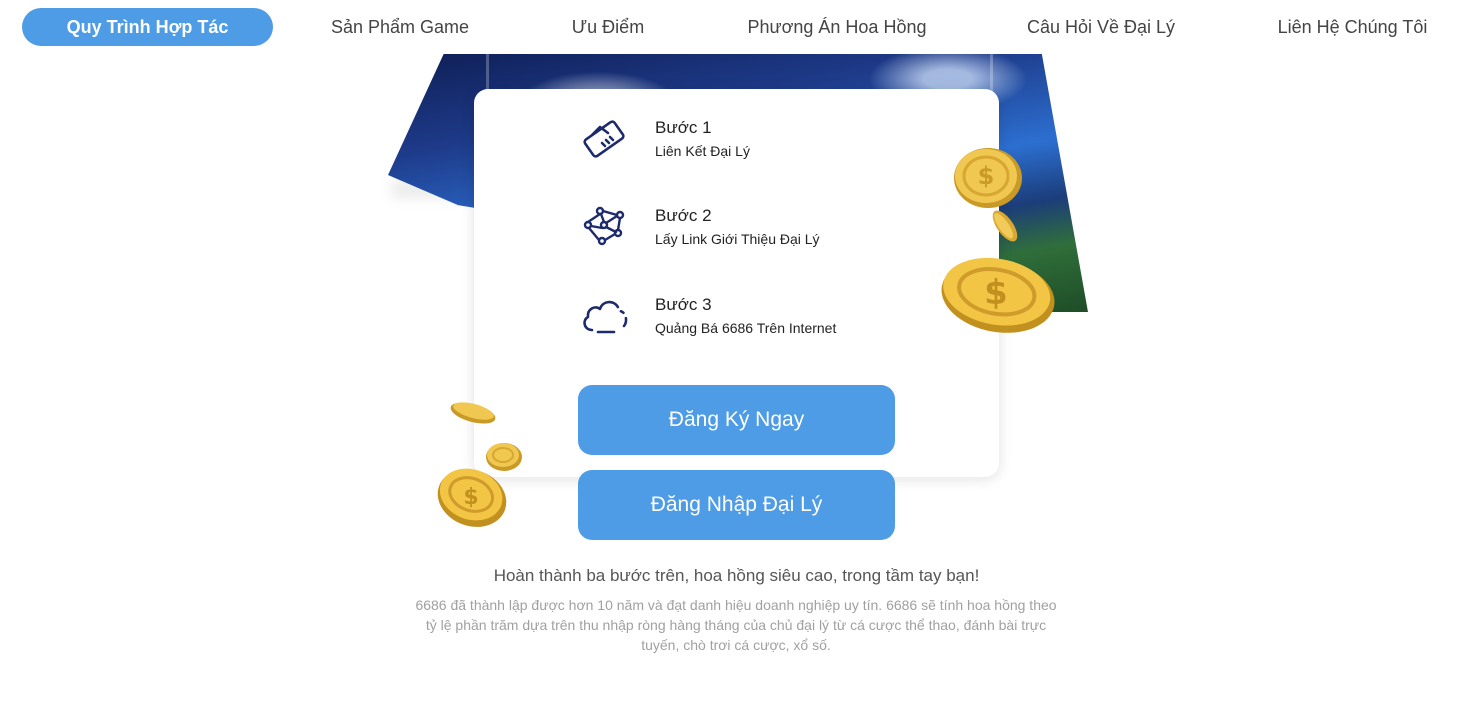  Describe the element at coordinates (608, 27) in the screenshot. I see `nav-item-advantages: Ưu Điểm` at that location.